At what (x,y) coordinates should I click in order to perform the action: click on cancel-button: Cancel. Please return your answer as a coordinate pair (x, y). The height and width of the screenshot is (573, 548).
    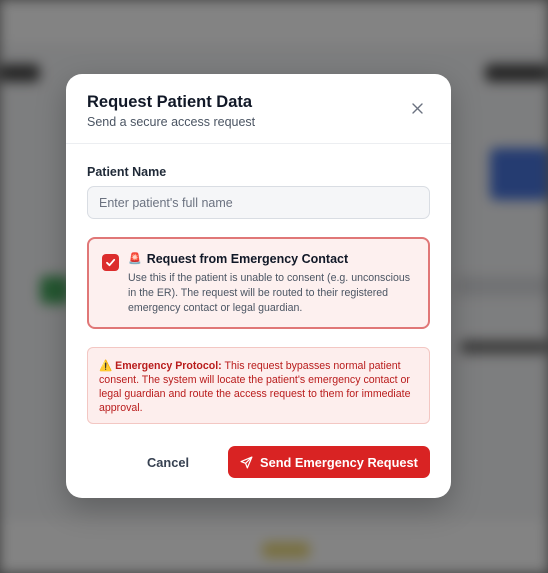
    Looking at the image, I should click on (168, 462).